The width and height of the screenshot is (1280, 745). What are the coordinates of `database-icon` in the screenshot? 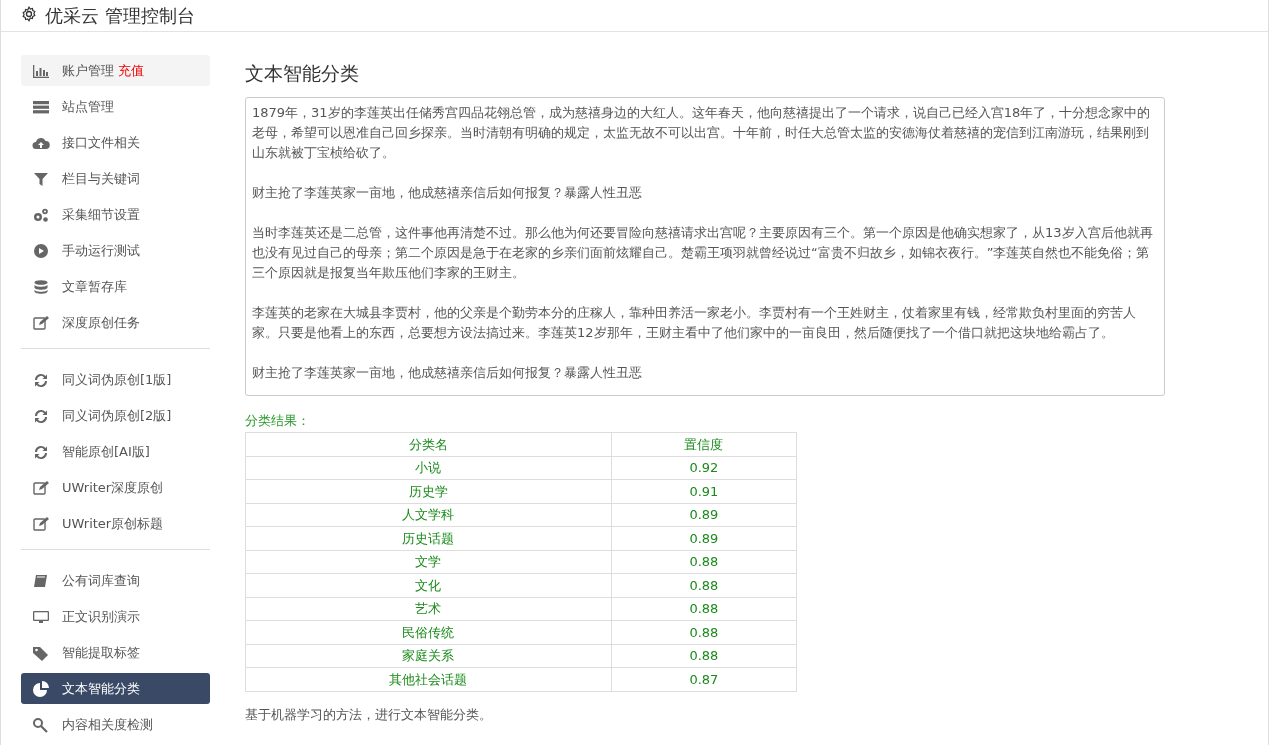 It's located at (41, 286).